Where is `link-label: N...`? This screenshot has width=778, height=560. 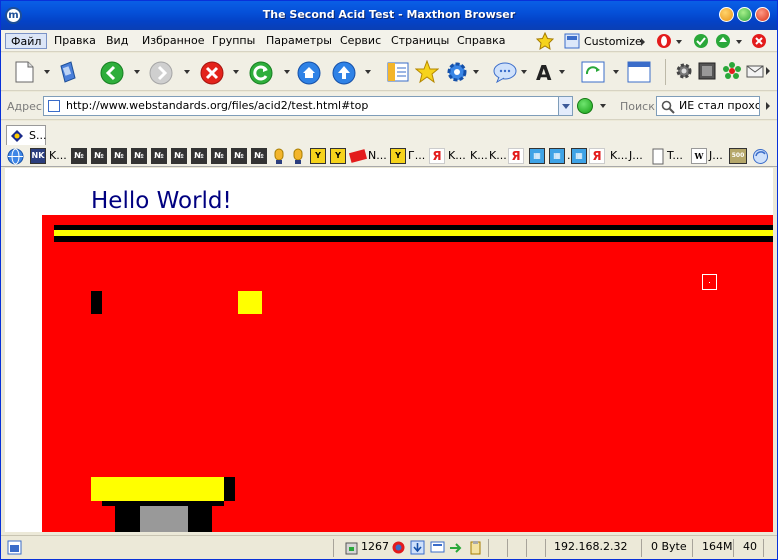 link-label: N... is located at coordinates (377, 155).